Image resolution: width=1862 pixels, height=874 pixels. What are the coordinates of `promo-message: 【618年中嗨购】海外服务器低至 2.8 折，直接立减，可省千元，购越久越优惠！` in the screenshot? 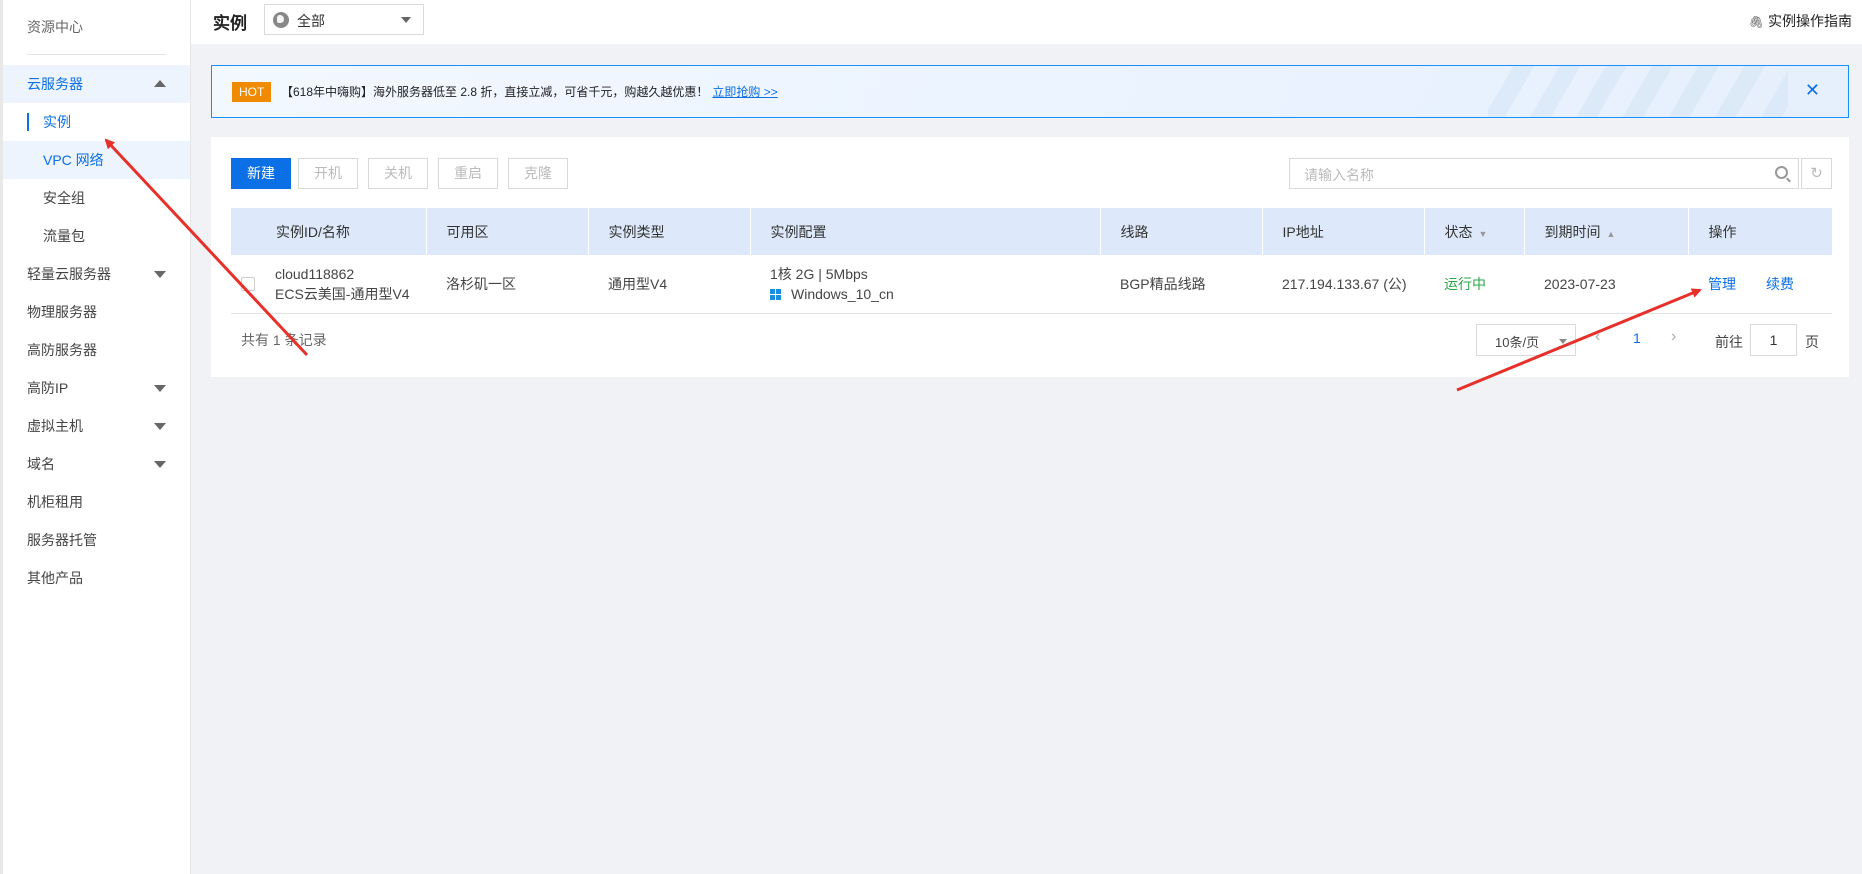 It's located at (495, 92).